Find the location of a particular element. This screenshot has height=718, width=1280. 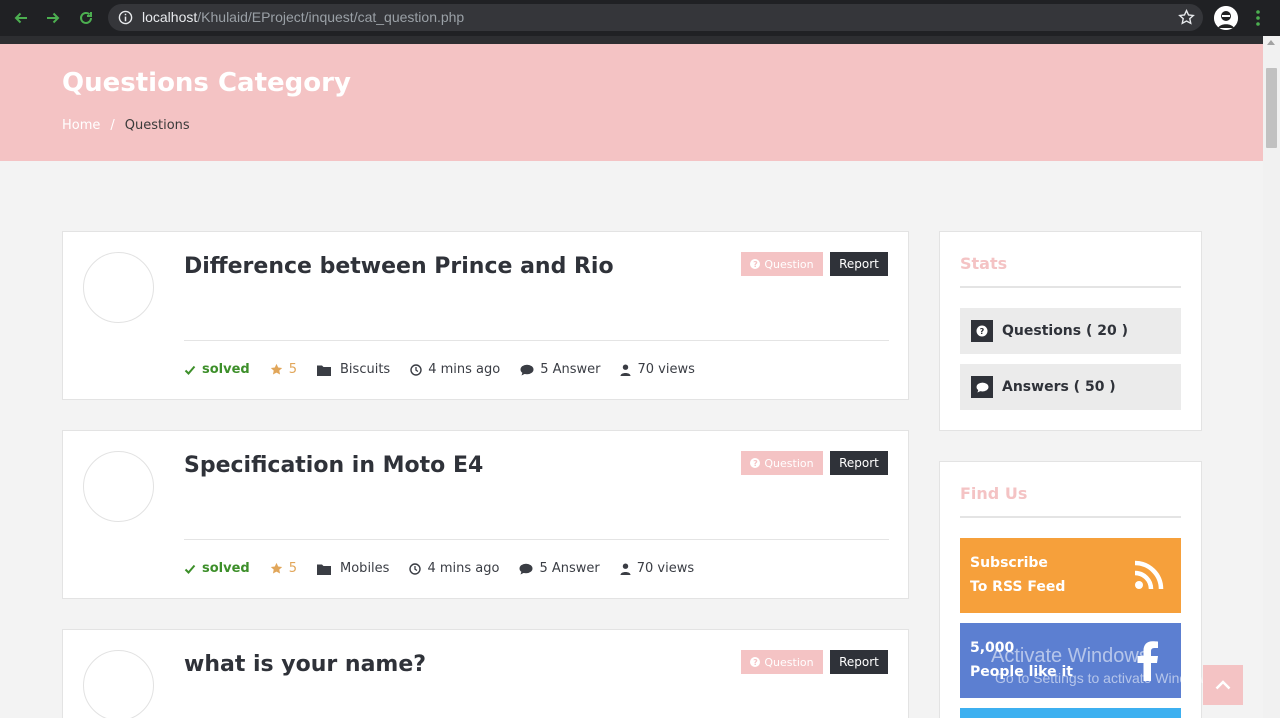

reload-button is located at coordinates (86, 18).